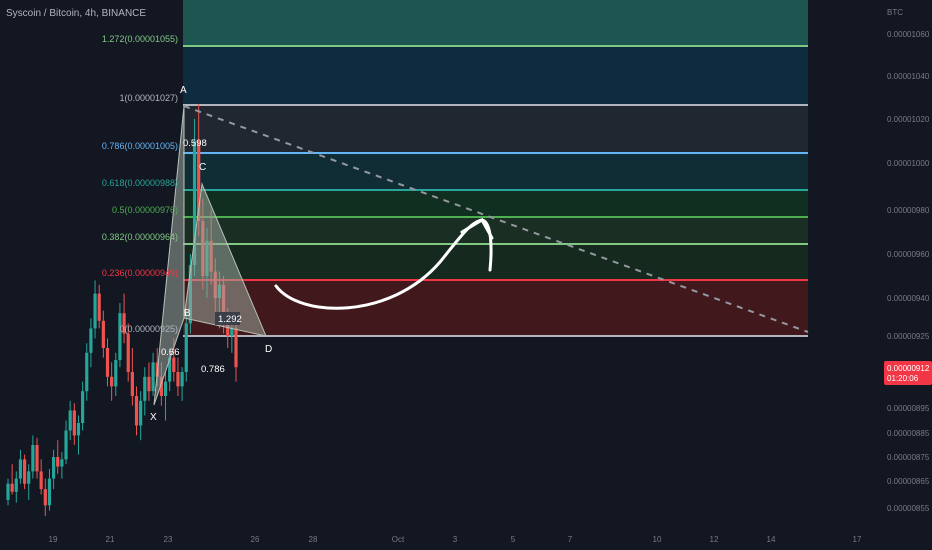 Image resolution: width=932 pixels, height=550 pixels. What do you see at coordinates (908, 481) in the screenshot?
I see `price-tick-label: 0.00000865` at bounding box center [908, 481].